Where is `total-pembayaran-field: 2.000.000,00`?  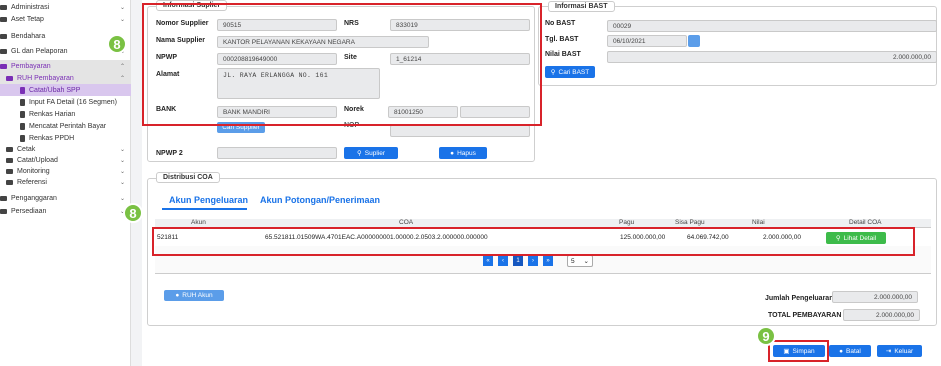
total-pembayaran-field: 2.000.000,00 is located at coordinates (881, 315).